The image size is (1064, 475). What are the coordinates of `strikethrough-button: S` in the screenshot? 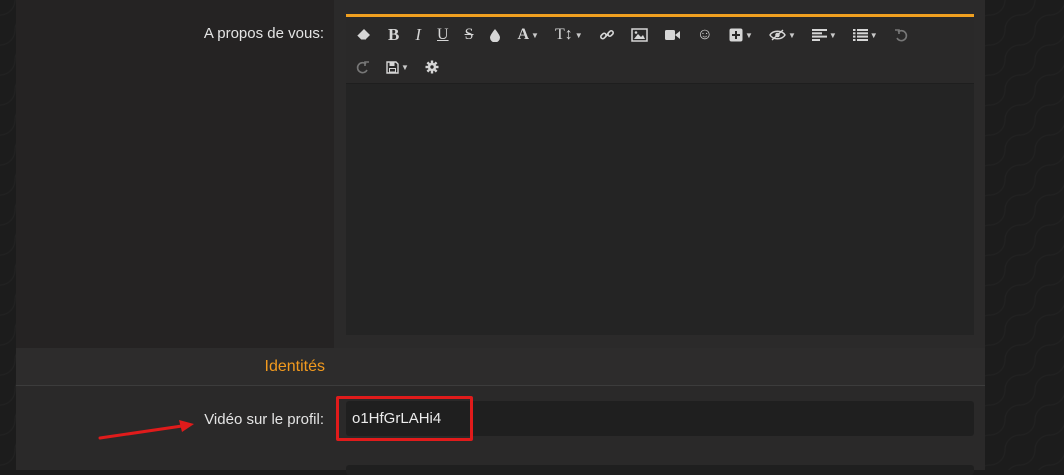 It's located at (469, 35).